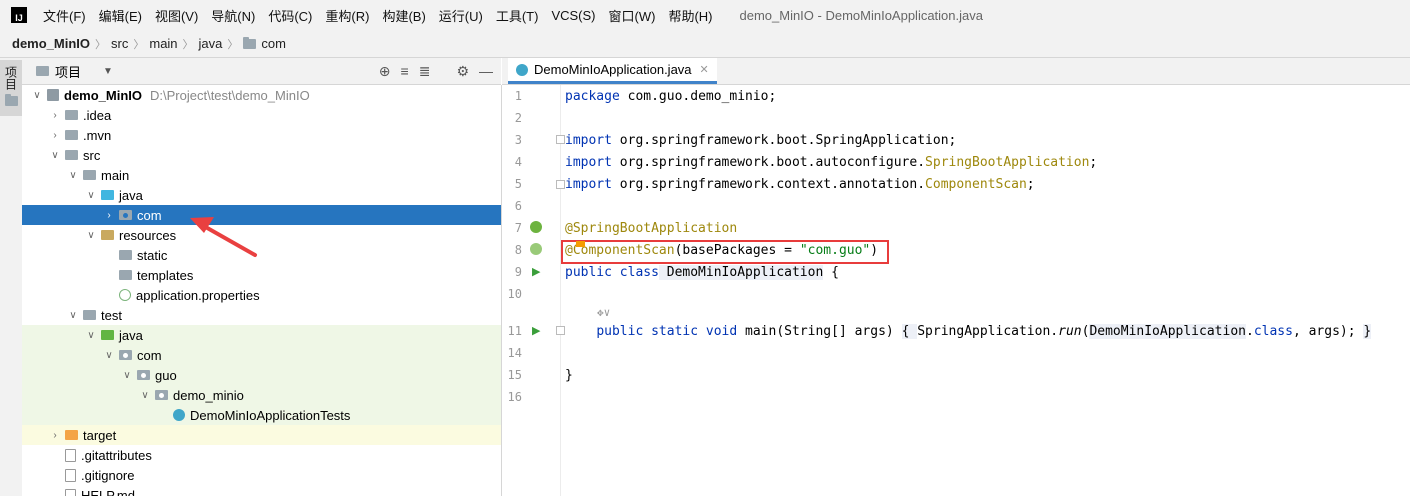 The image size is (1410, 496). I want to click on menu-refactor: 重构(R), so click(350, 15).